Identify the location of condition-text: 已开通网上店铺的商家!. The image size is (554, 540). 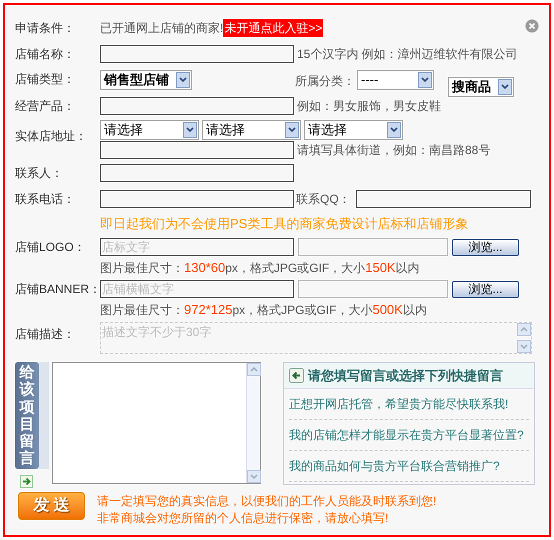
(162, 28).